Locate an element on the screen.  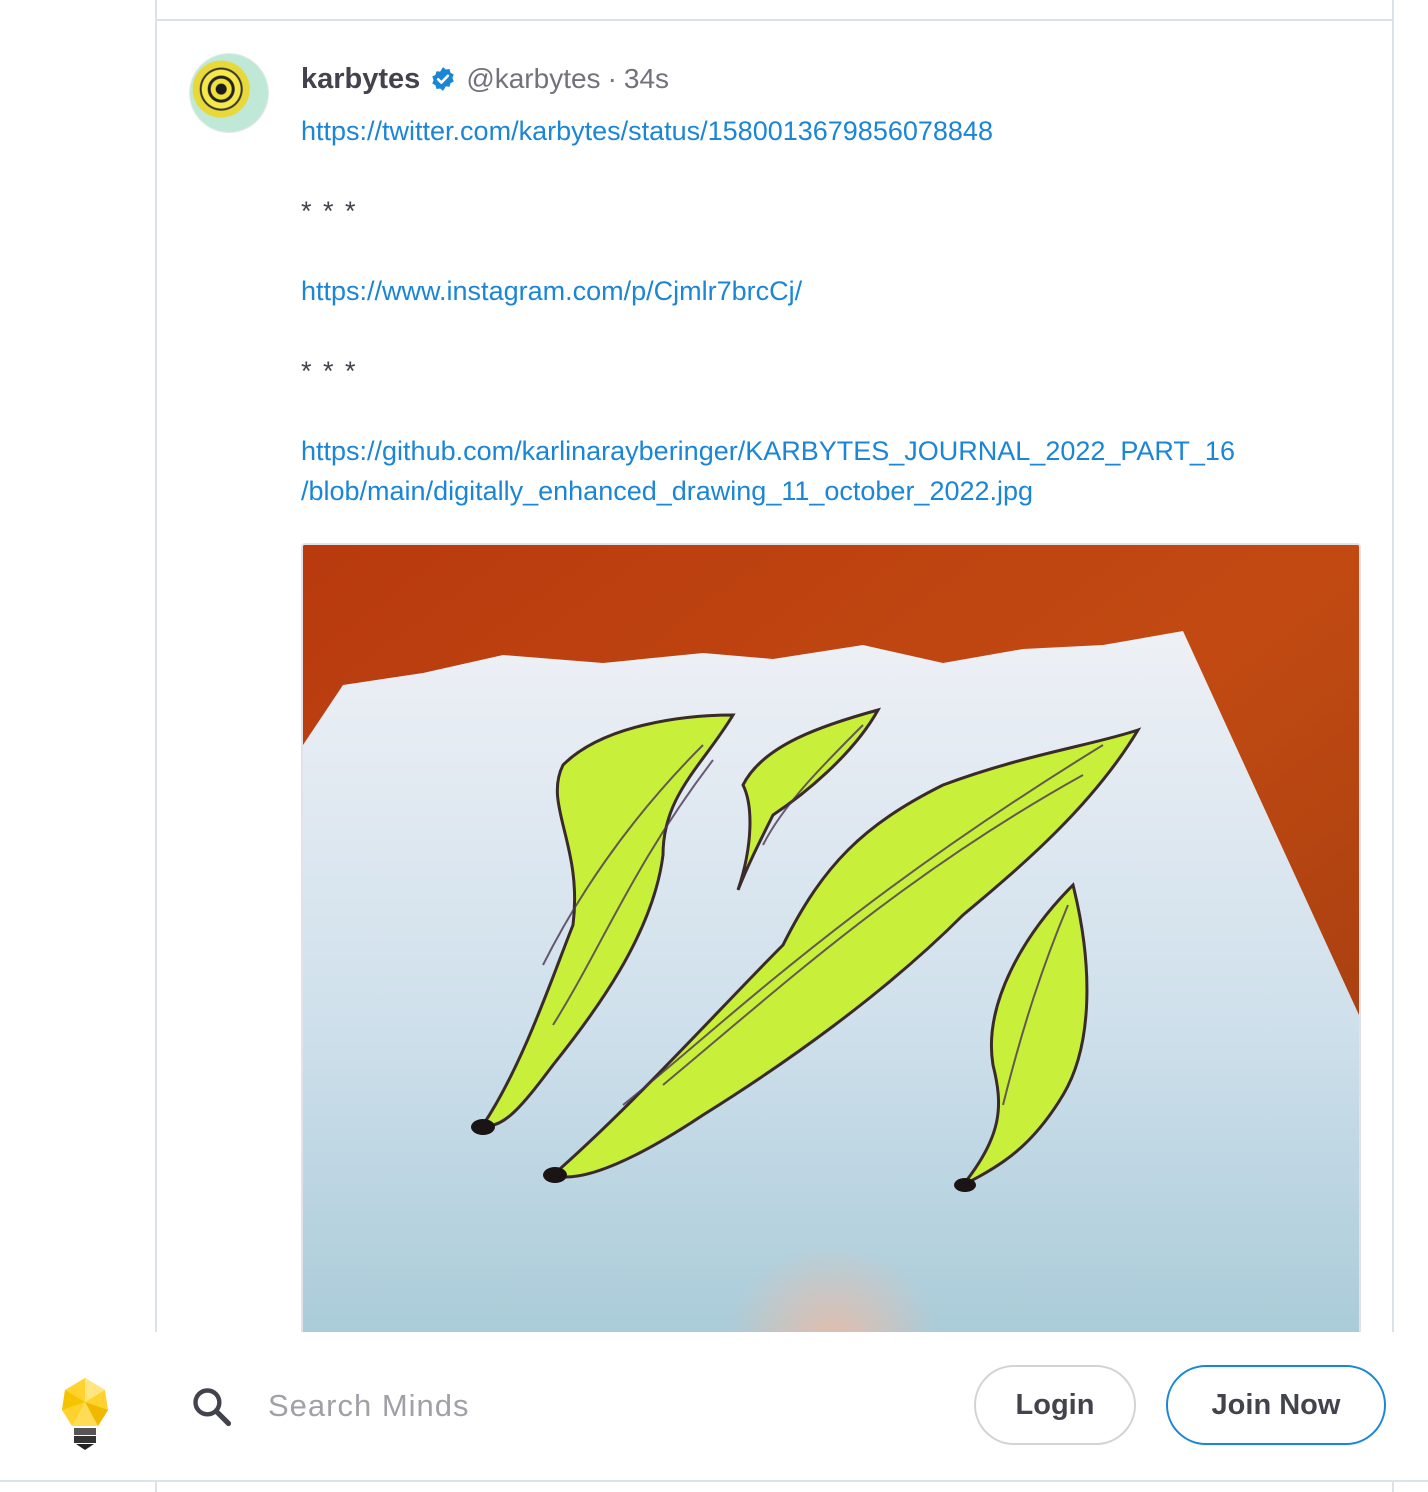
avatar is located at coordinates (229, 93).